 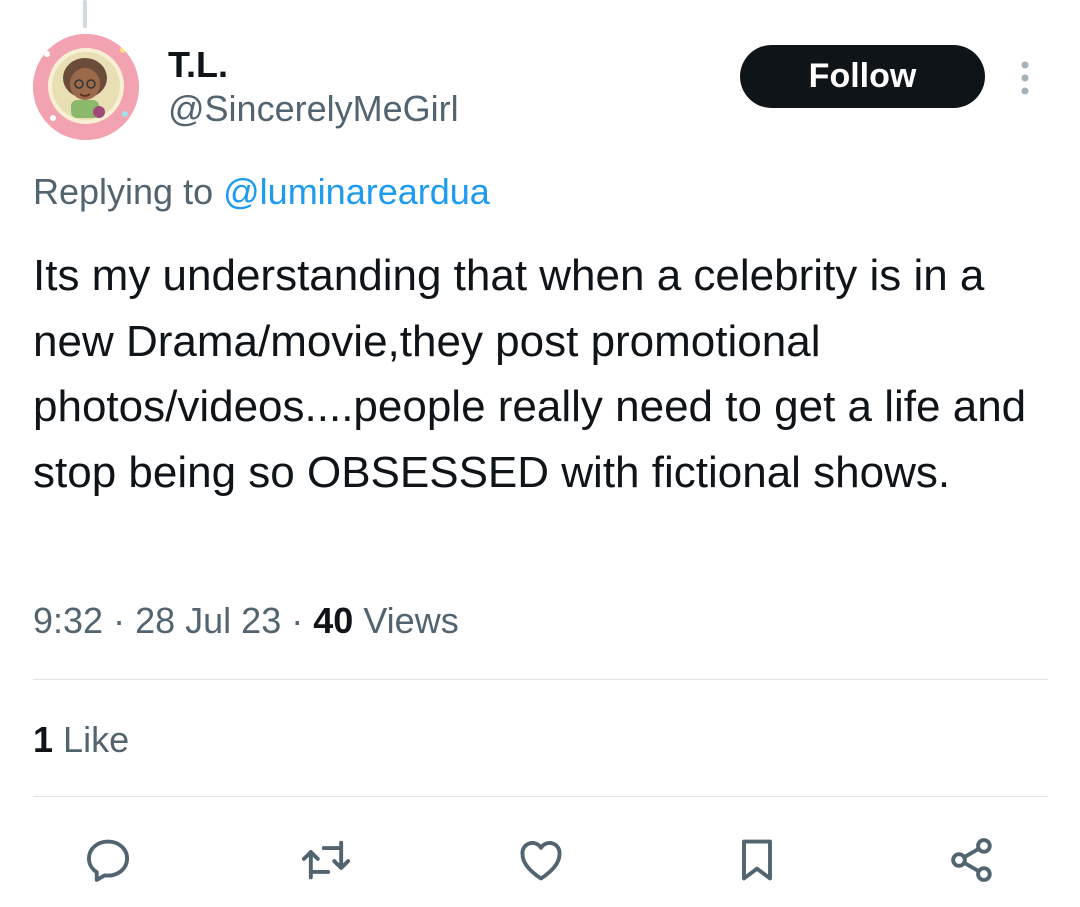 I want to click on reply-button, so click(x=108, y=860).